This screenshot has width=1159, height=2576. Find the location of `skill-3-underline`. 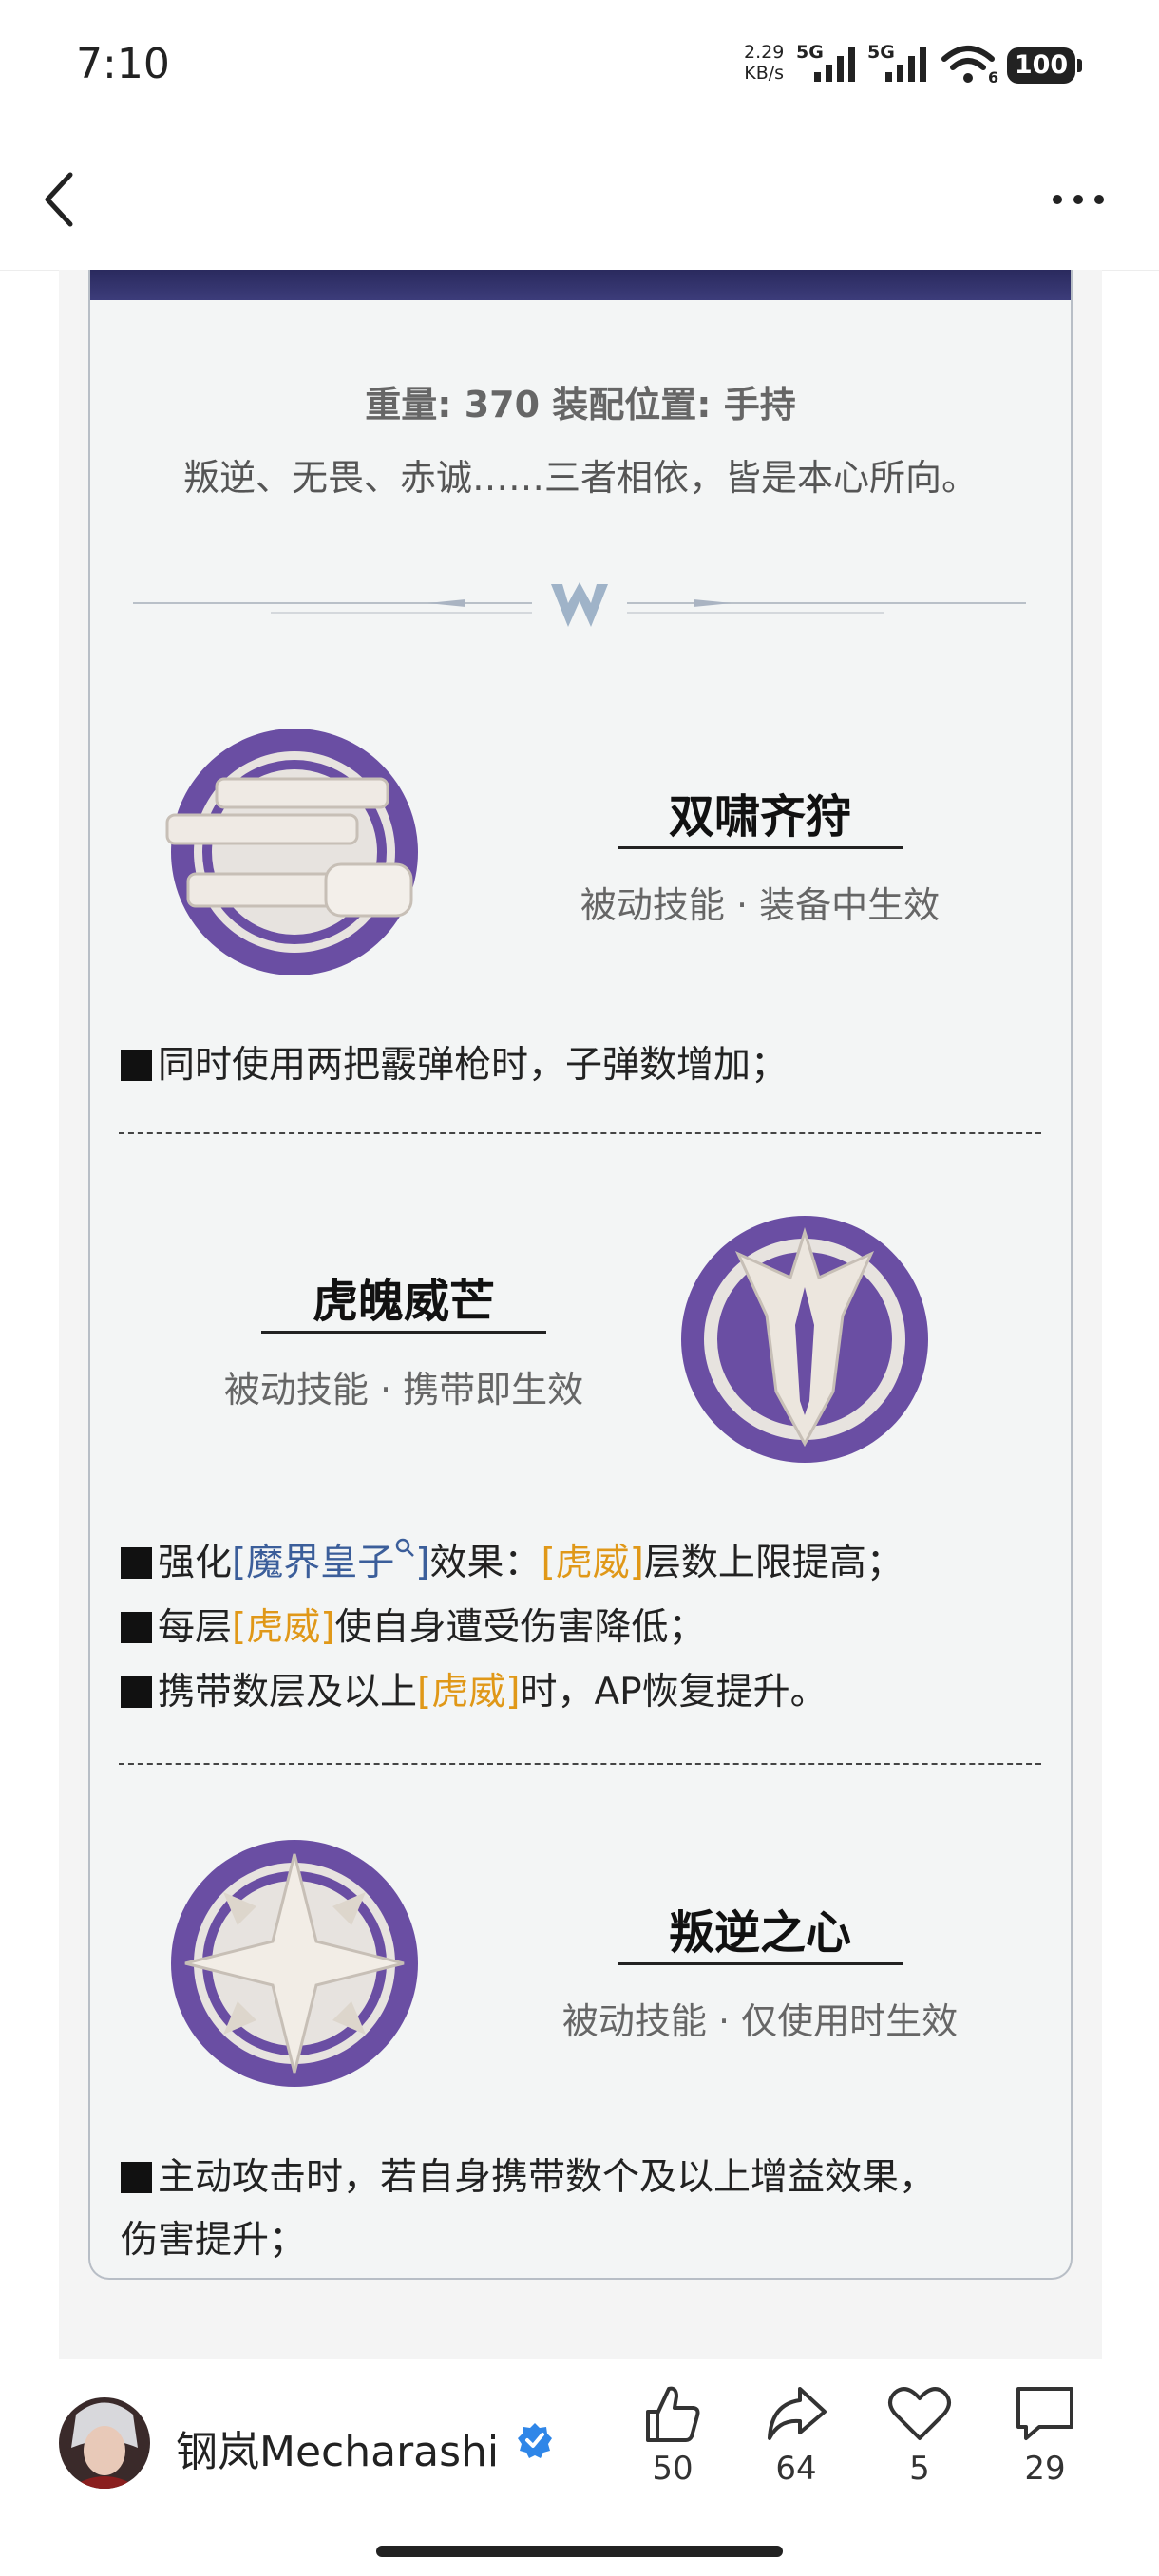

skill-3-underline is located at coordinates (760, 1963).